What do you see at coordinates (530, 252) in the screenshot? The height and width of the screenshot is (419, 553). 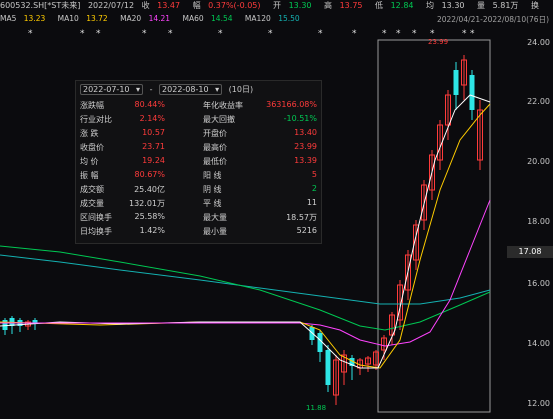 I see `current-price-tag: 17.08` at bounding box center [530, 252].